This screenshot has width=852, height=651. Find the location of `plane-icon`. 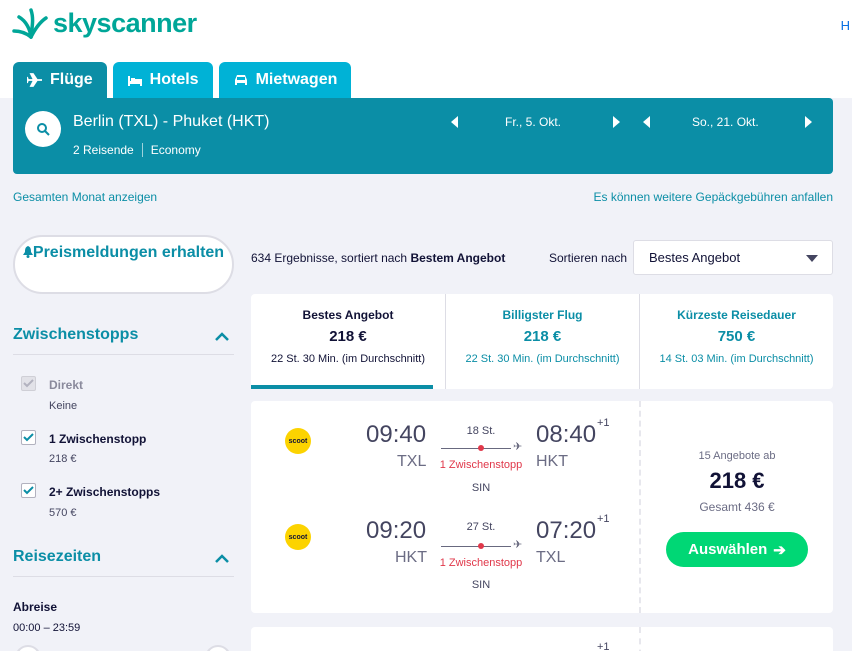

plane-icon is located at coordinates (34, 80).